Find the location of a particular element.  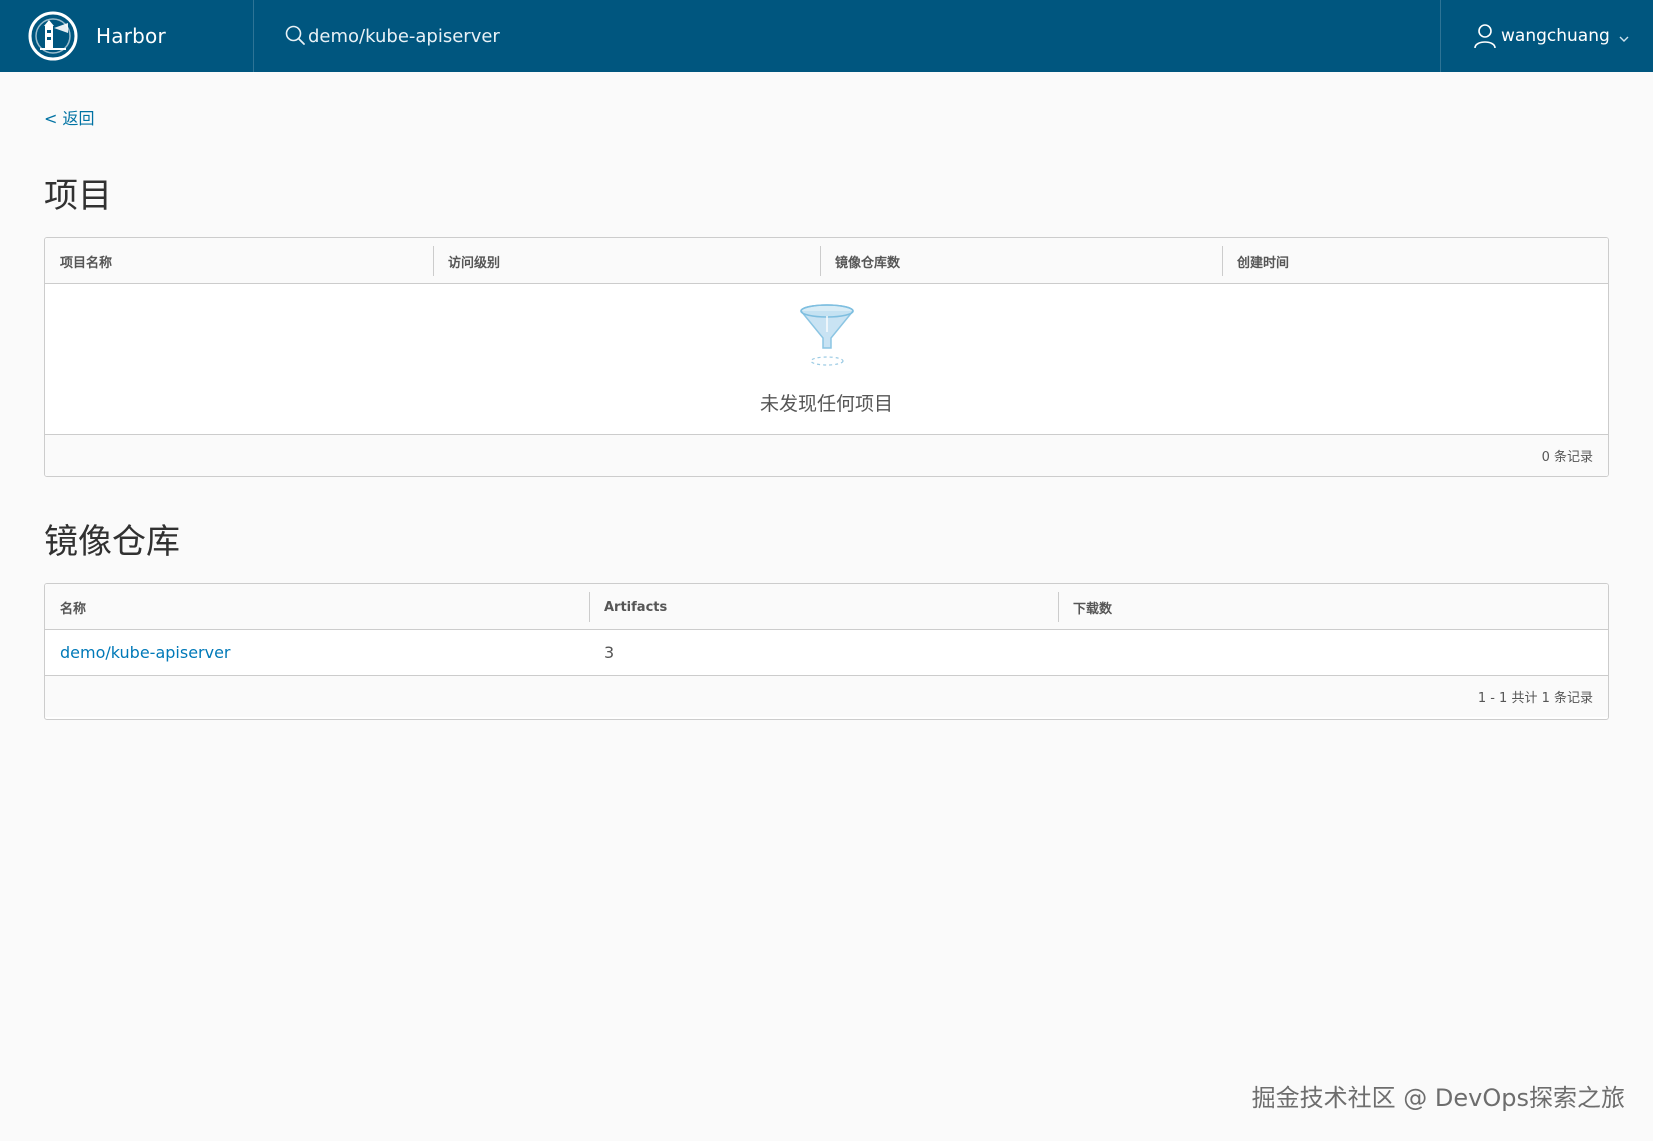

table-row: demo/kube-apiserver 3 is located at coordinates (826, 653).